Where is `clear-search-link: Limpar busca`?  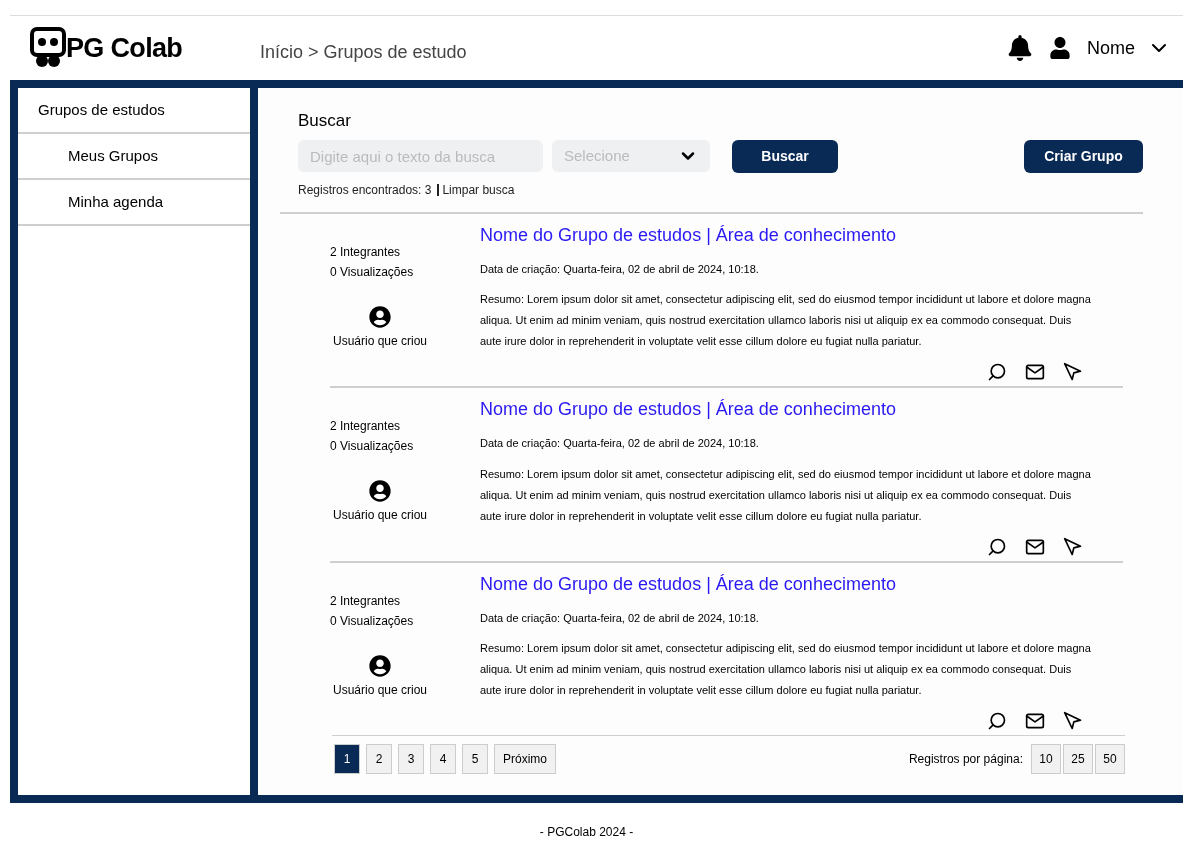 clear-search-link: Limpar busca is located at coordinates (476, 189).